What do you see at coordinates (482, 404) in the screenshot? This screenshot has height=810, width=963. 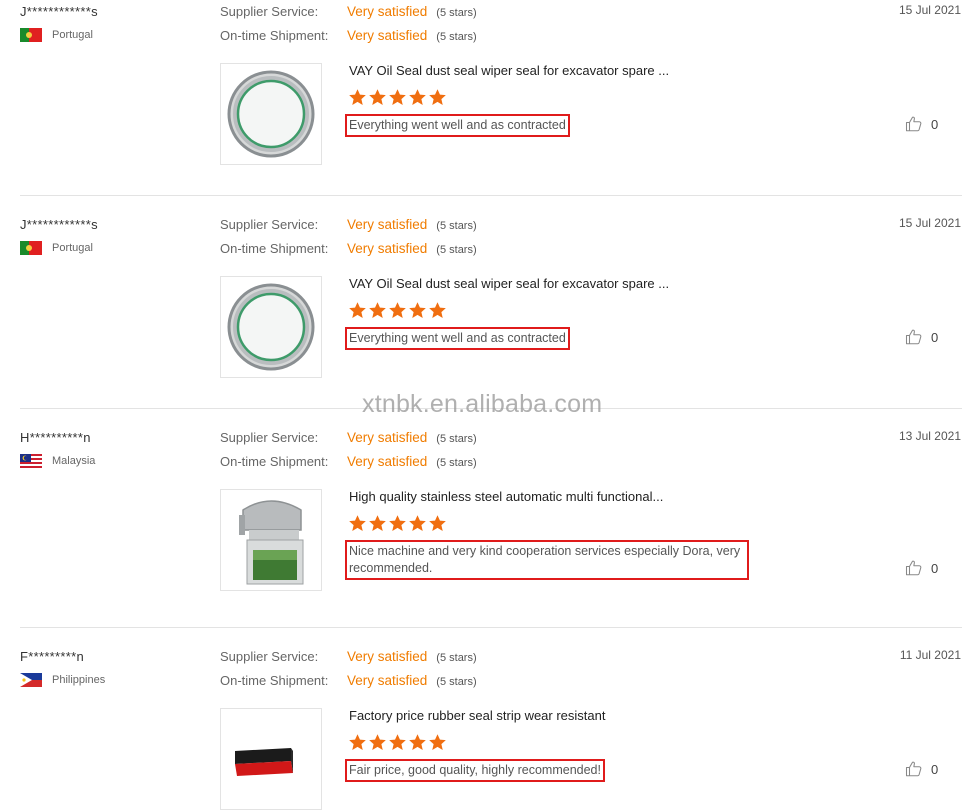 I see `watermark: xtnbk.en.alibaba.com` at bounding box center [482, 404].